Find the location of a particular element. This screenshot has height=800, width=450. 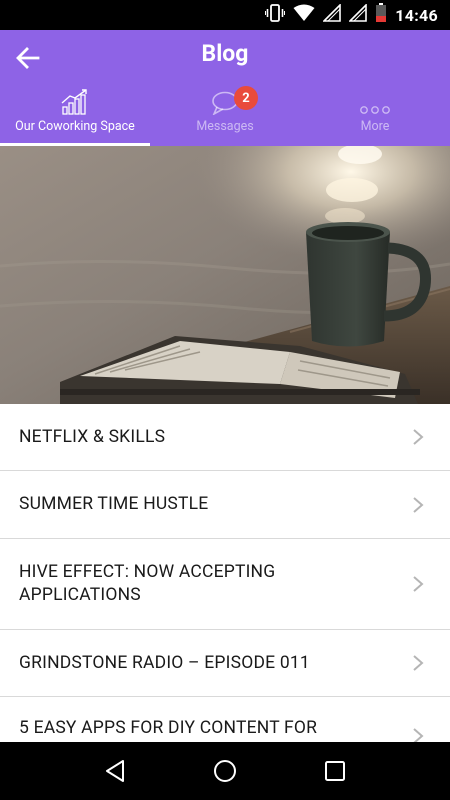

post-title: SUMMER TIME HUSTLE is located at coordinates (114, 504).